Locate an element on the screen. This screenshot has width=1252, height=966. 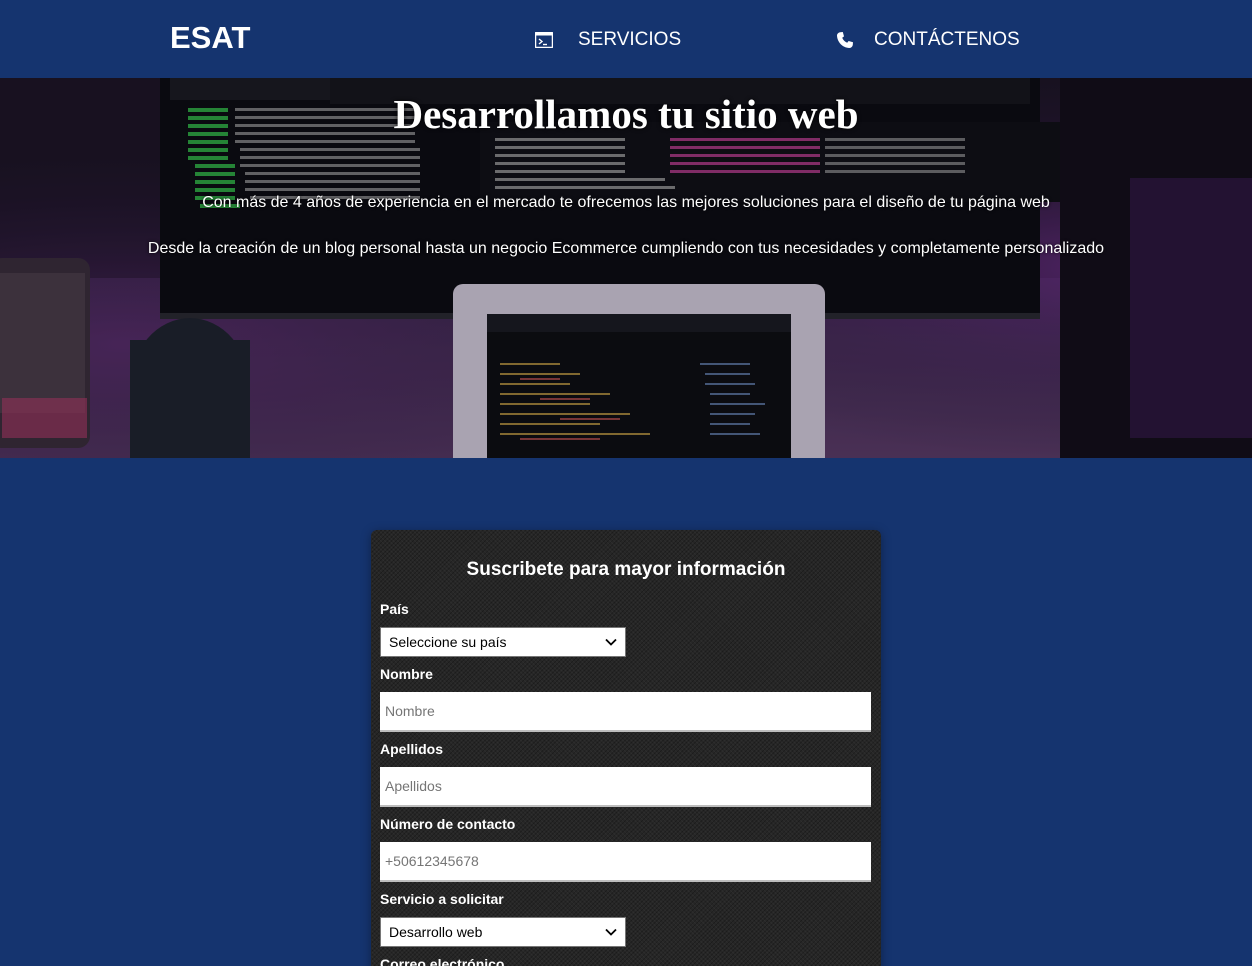
country-label: País is located at coordinates (394, 609).